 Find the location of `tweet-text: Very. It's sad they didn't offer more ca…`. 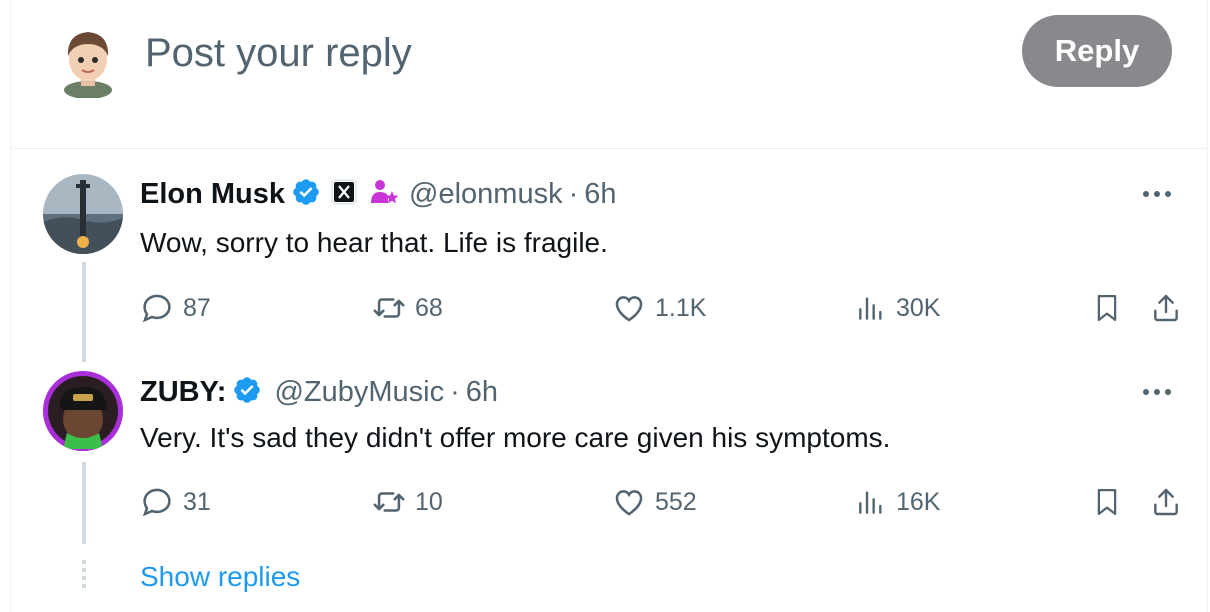

tweet-text: Very. It's sad they didn't offer more ca… is located at coordinates (515, 437).